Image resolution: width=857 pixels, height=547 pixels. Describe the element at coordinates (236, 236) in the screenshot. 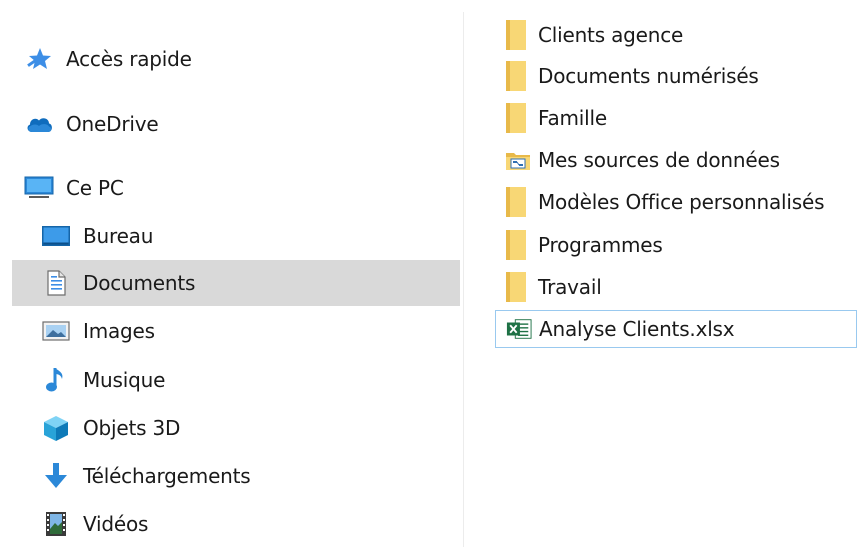

I see `nav-item-desktop: Bureau` at that location.